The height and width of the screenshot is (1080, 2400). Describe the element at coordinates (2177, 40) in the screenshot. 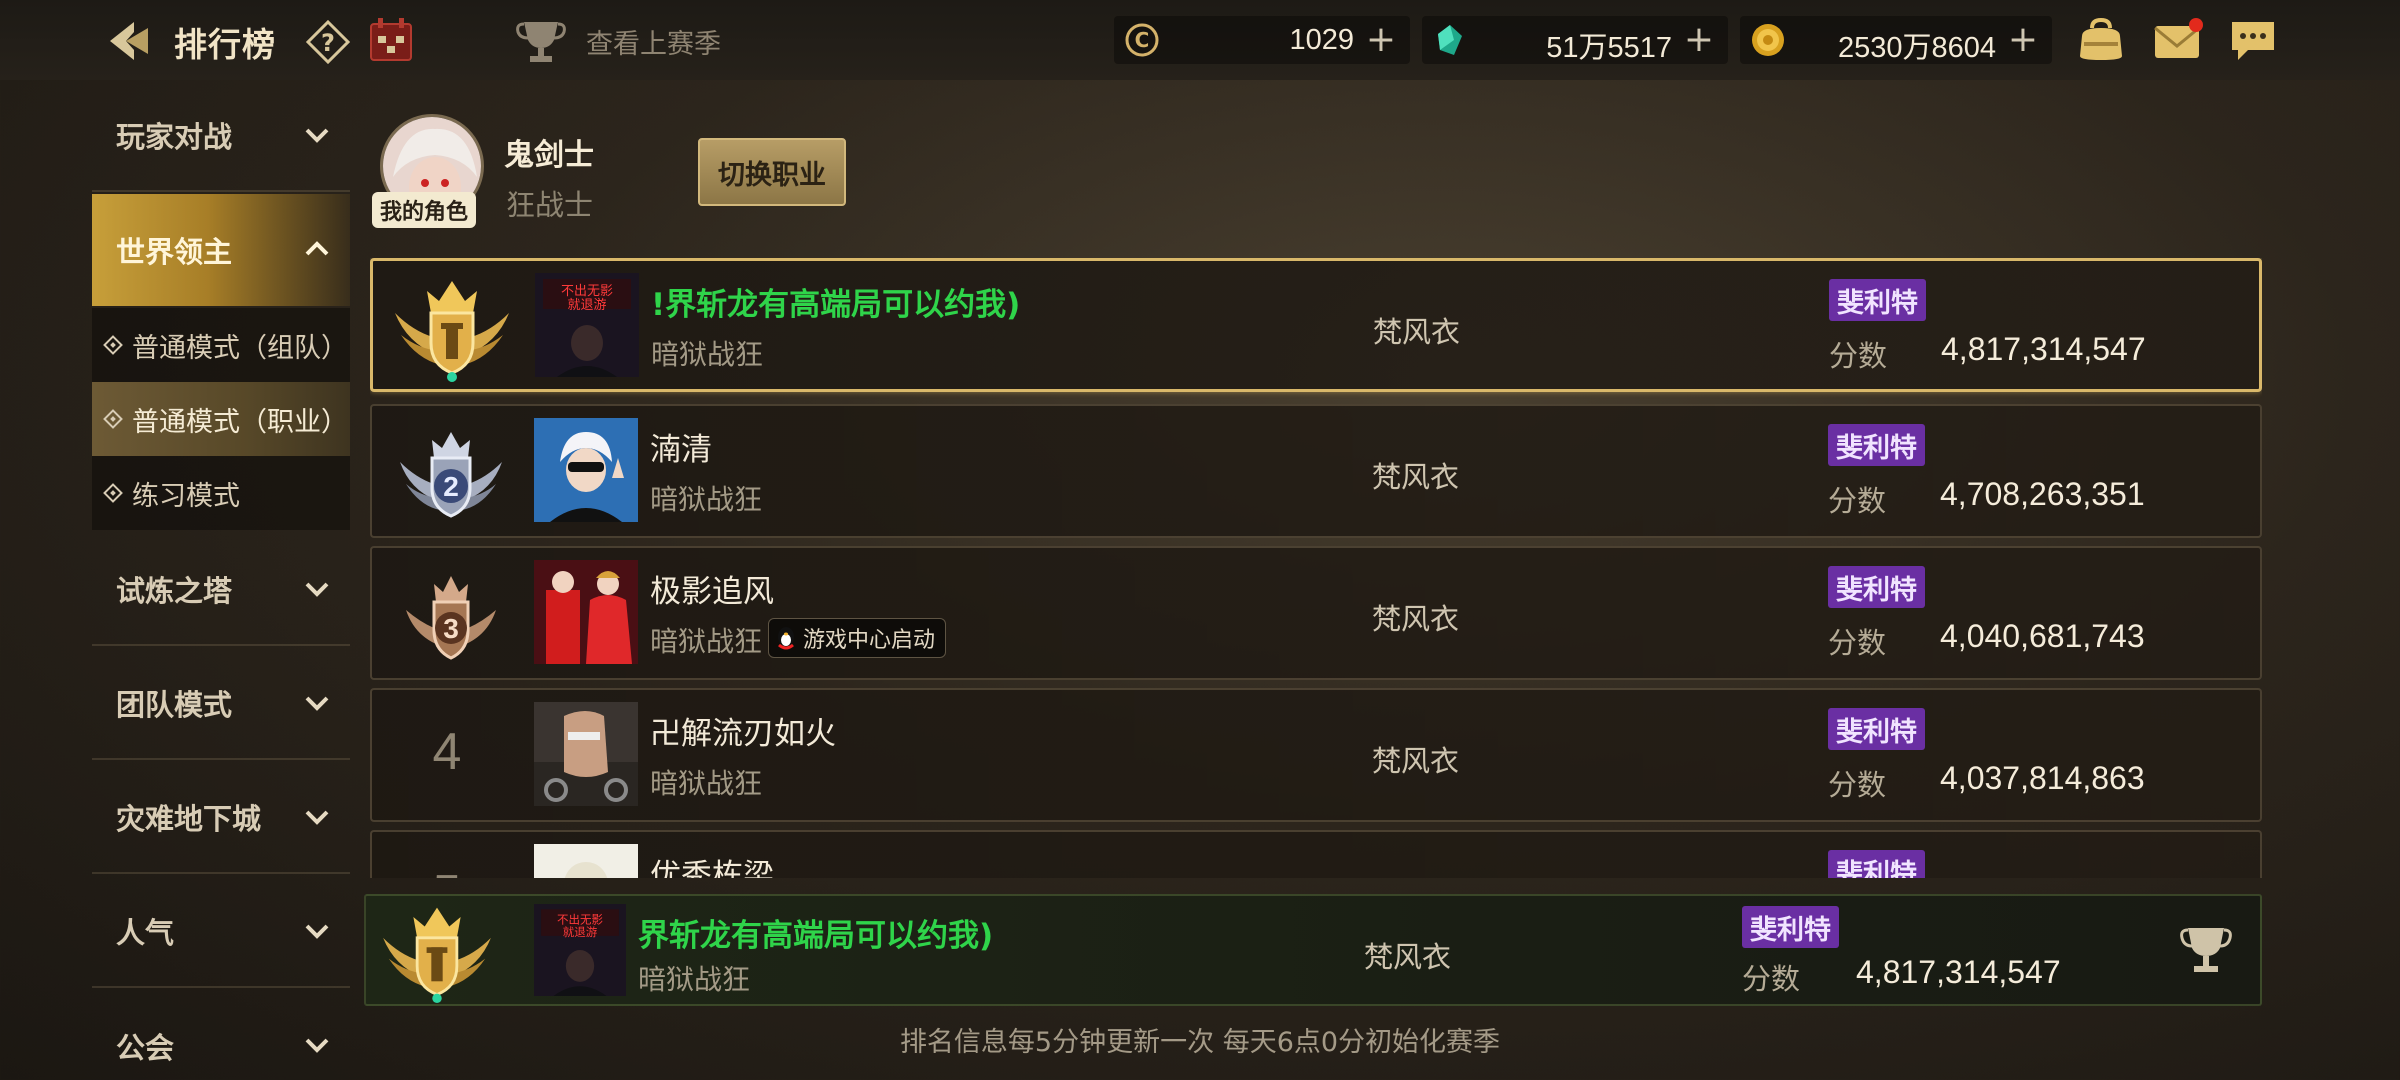

I see `mail-icon` at that location.